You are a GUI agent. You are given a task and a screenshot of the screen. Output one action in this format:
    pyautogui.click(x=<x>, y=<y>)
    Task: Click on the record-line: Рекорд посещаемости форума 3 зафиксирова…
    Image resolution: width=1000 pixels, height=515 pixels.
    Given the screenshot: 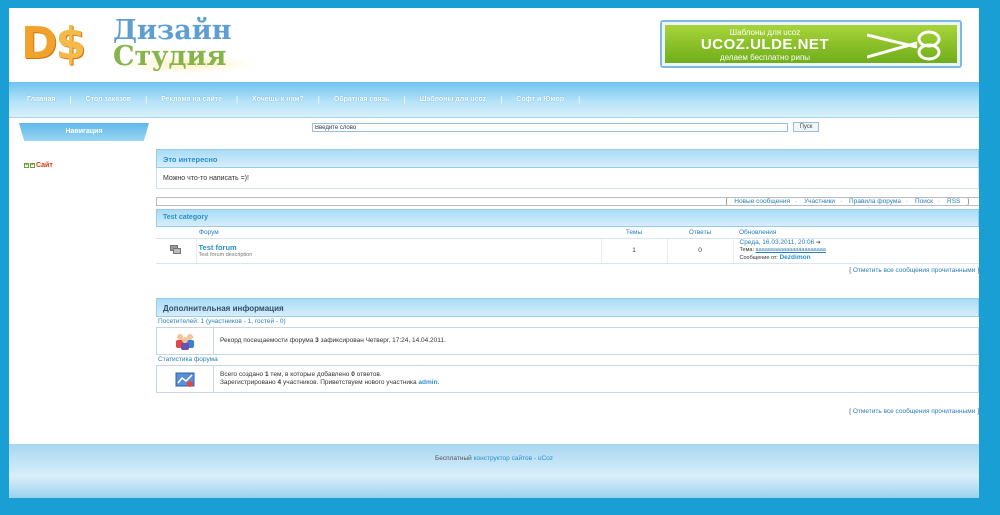 What is the action you would take?
    pyautogui.click(x=333, y=341)
    